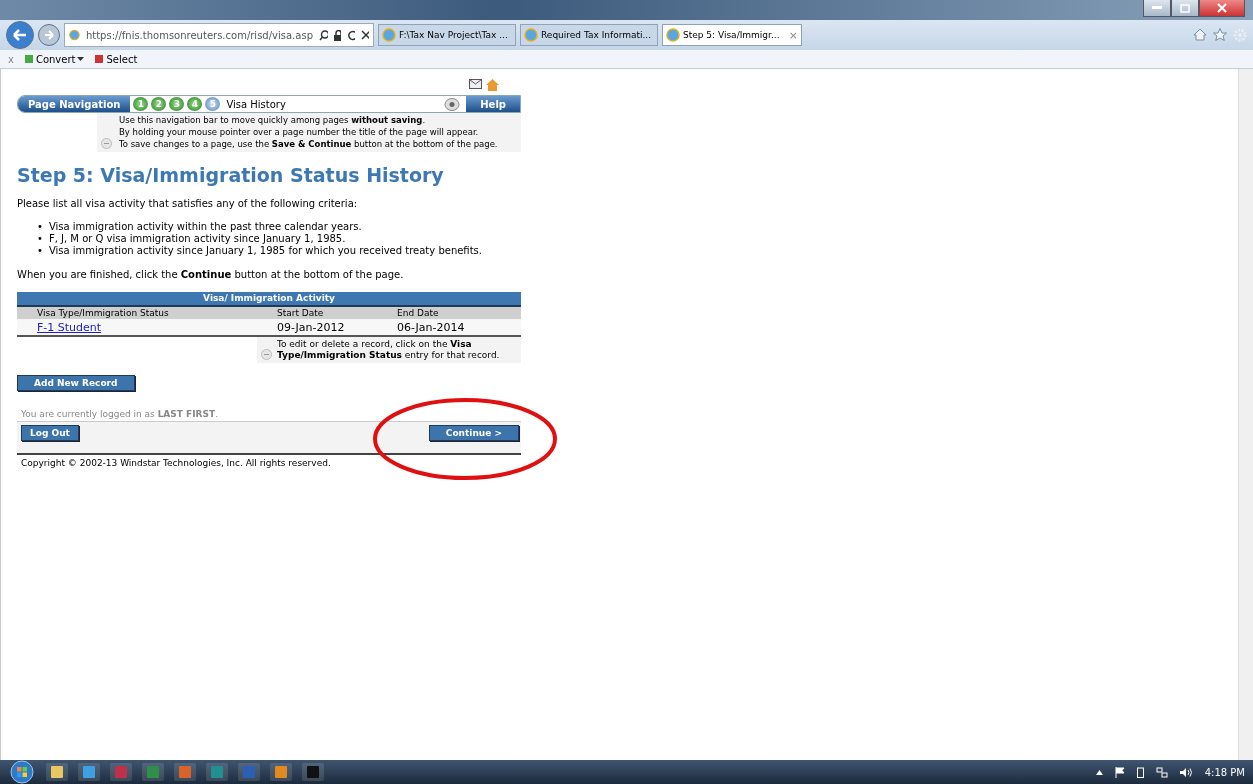  I want to click on url-text: https://fnis.thomsonreuters.com/risd/visa.asp, so click(199, 35).